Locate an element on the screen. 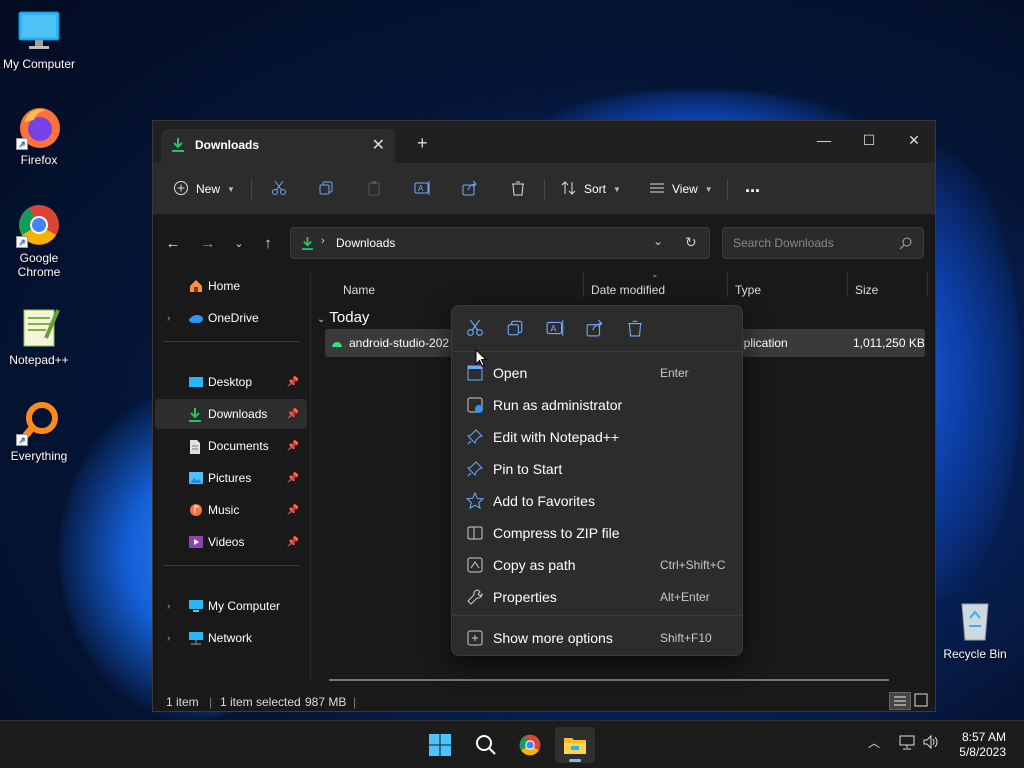  sidebar-item-videos: Videos 📌 is located at coordinates (231, 542).